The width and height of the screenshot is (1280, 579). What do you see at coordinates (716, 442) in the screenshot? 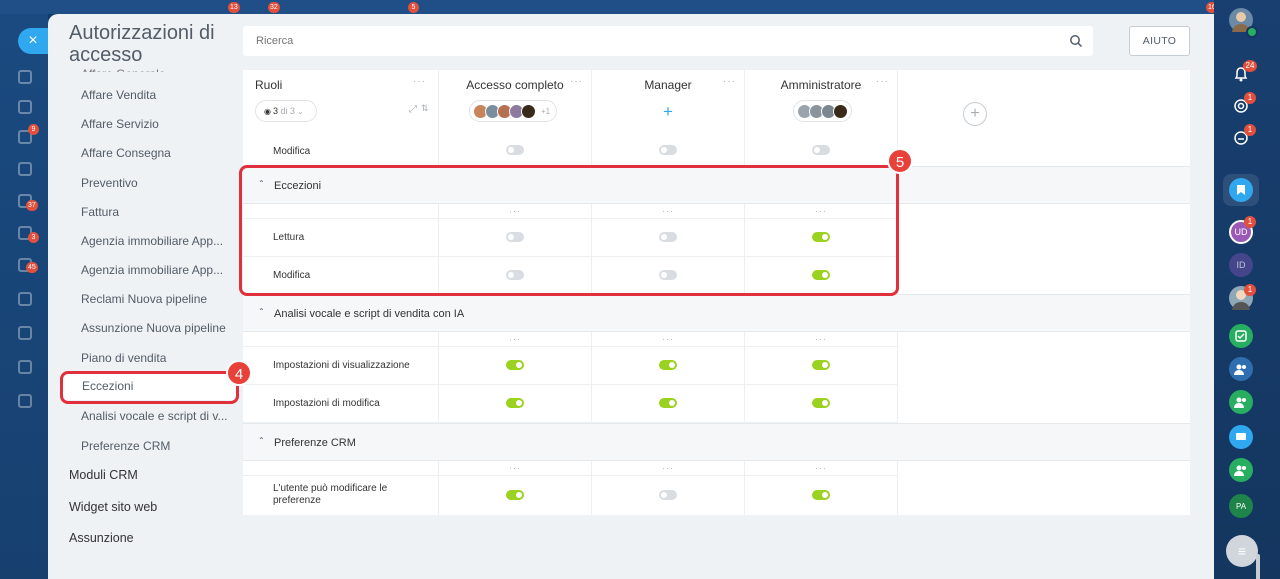
I see `section-preferenze-crm: ⌃ Preferenze CRM` at bounding box center [716, 442].